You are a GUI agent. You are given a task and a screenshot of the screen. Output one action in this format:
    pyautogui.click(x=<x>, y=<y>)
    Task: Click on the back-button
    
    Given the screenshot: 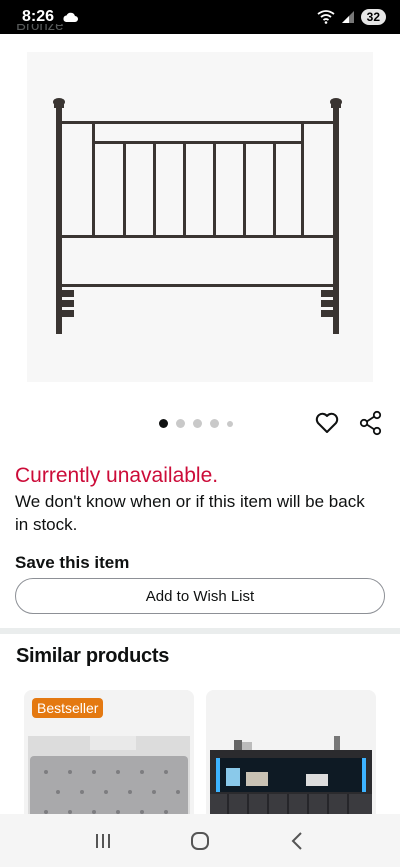 What is the action you would take?
    pyautogui.click(x=297, y=841)
    